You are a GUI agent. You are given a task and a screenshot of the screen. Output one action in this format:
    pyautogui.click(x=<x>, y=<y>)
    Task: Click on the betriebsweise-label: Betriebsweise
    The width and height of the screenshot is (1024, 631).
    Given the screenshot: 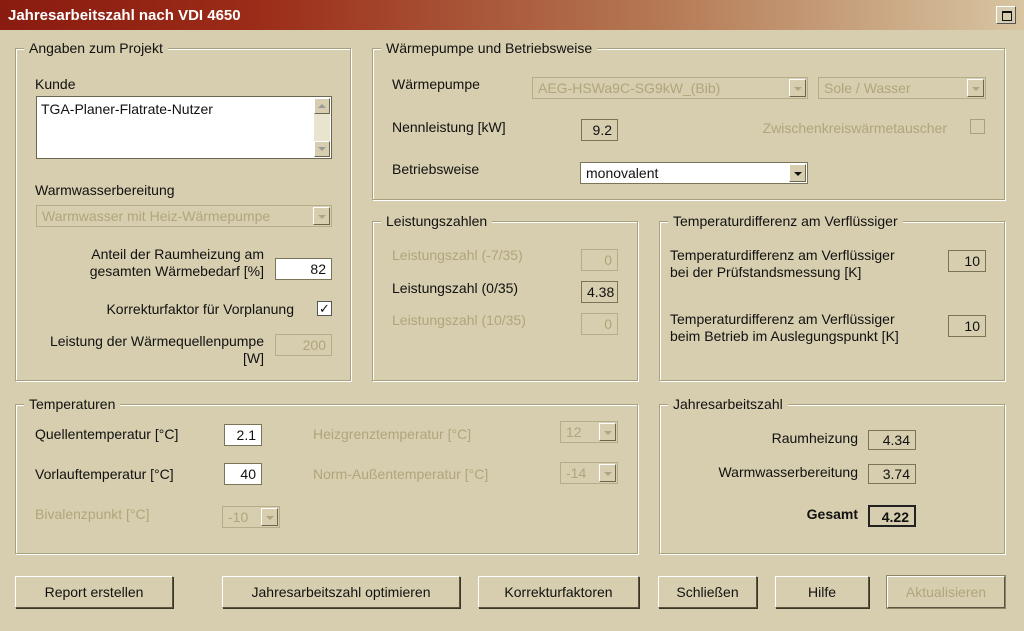 What is the action you would take?
    pyautogui.click(x=436, y=169)
    